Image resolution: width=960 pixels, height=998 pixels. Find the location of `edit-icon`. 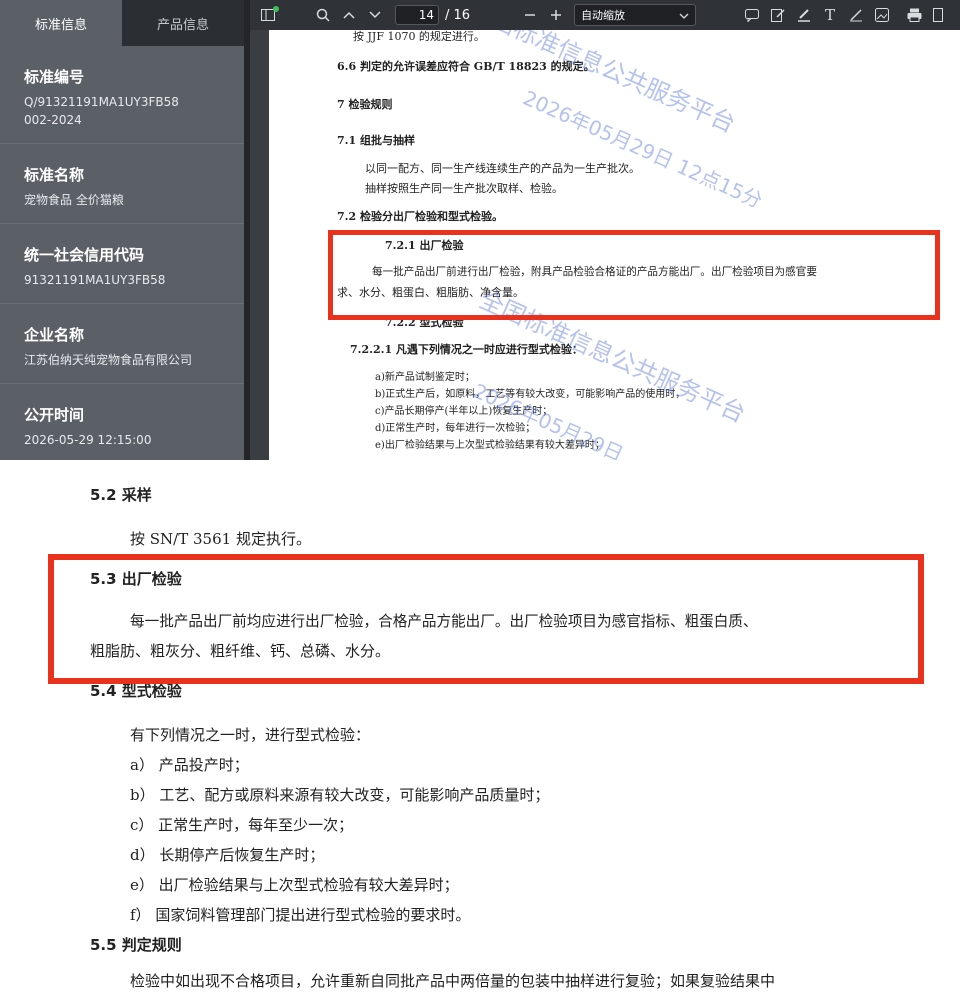

edit-icon is located at coordinates (778, 15).